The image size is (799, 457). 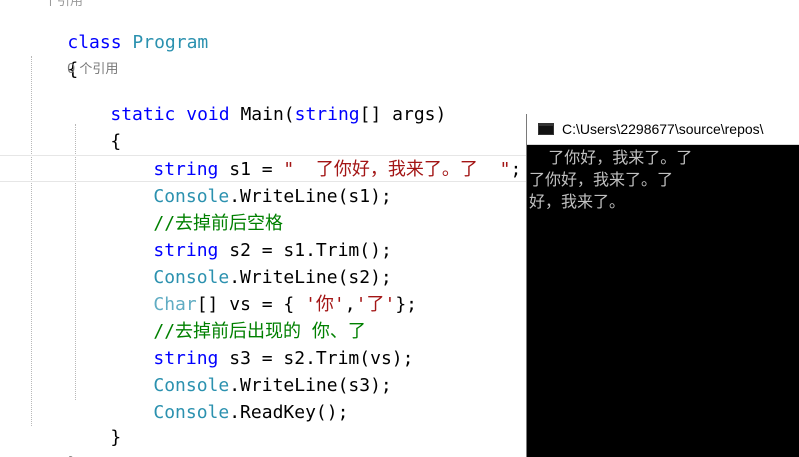 What do you see at coordinates (256, 99) in the screenshot?
I see `code-line-main-signature: static void Main(string[] args)` at bounding box center [256, 99].